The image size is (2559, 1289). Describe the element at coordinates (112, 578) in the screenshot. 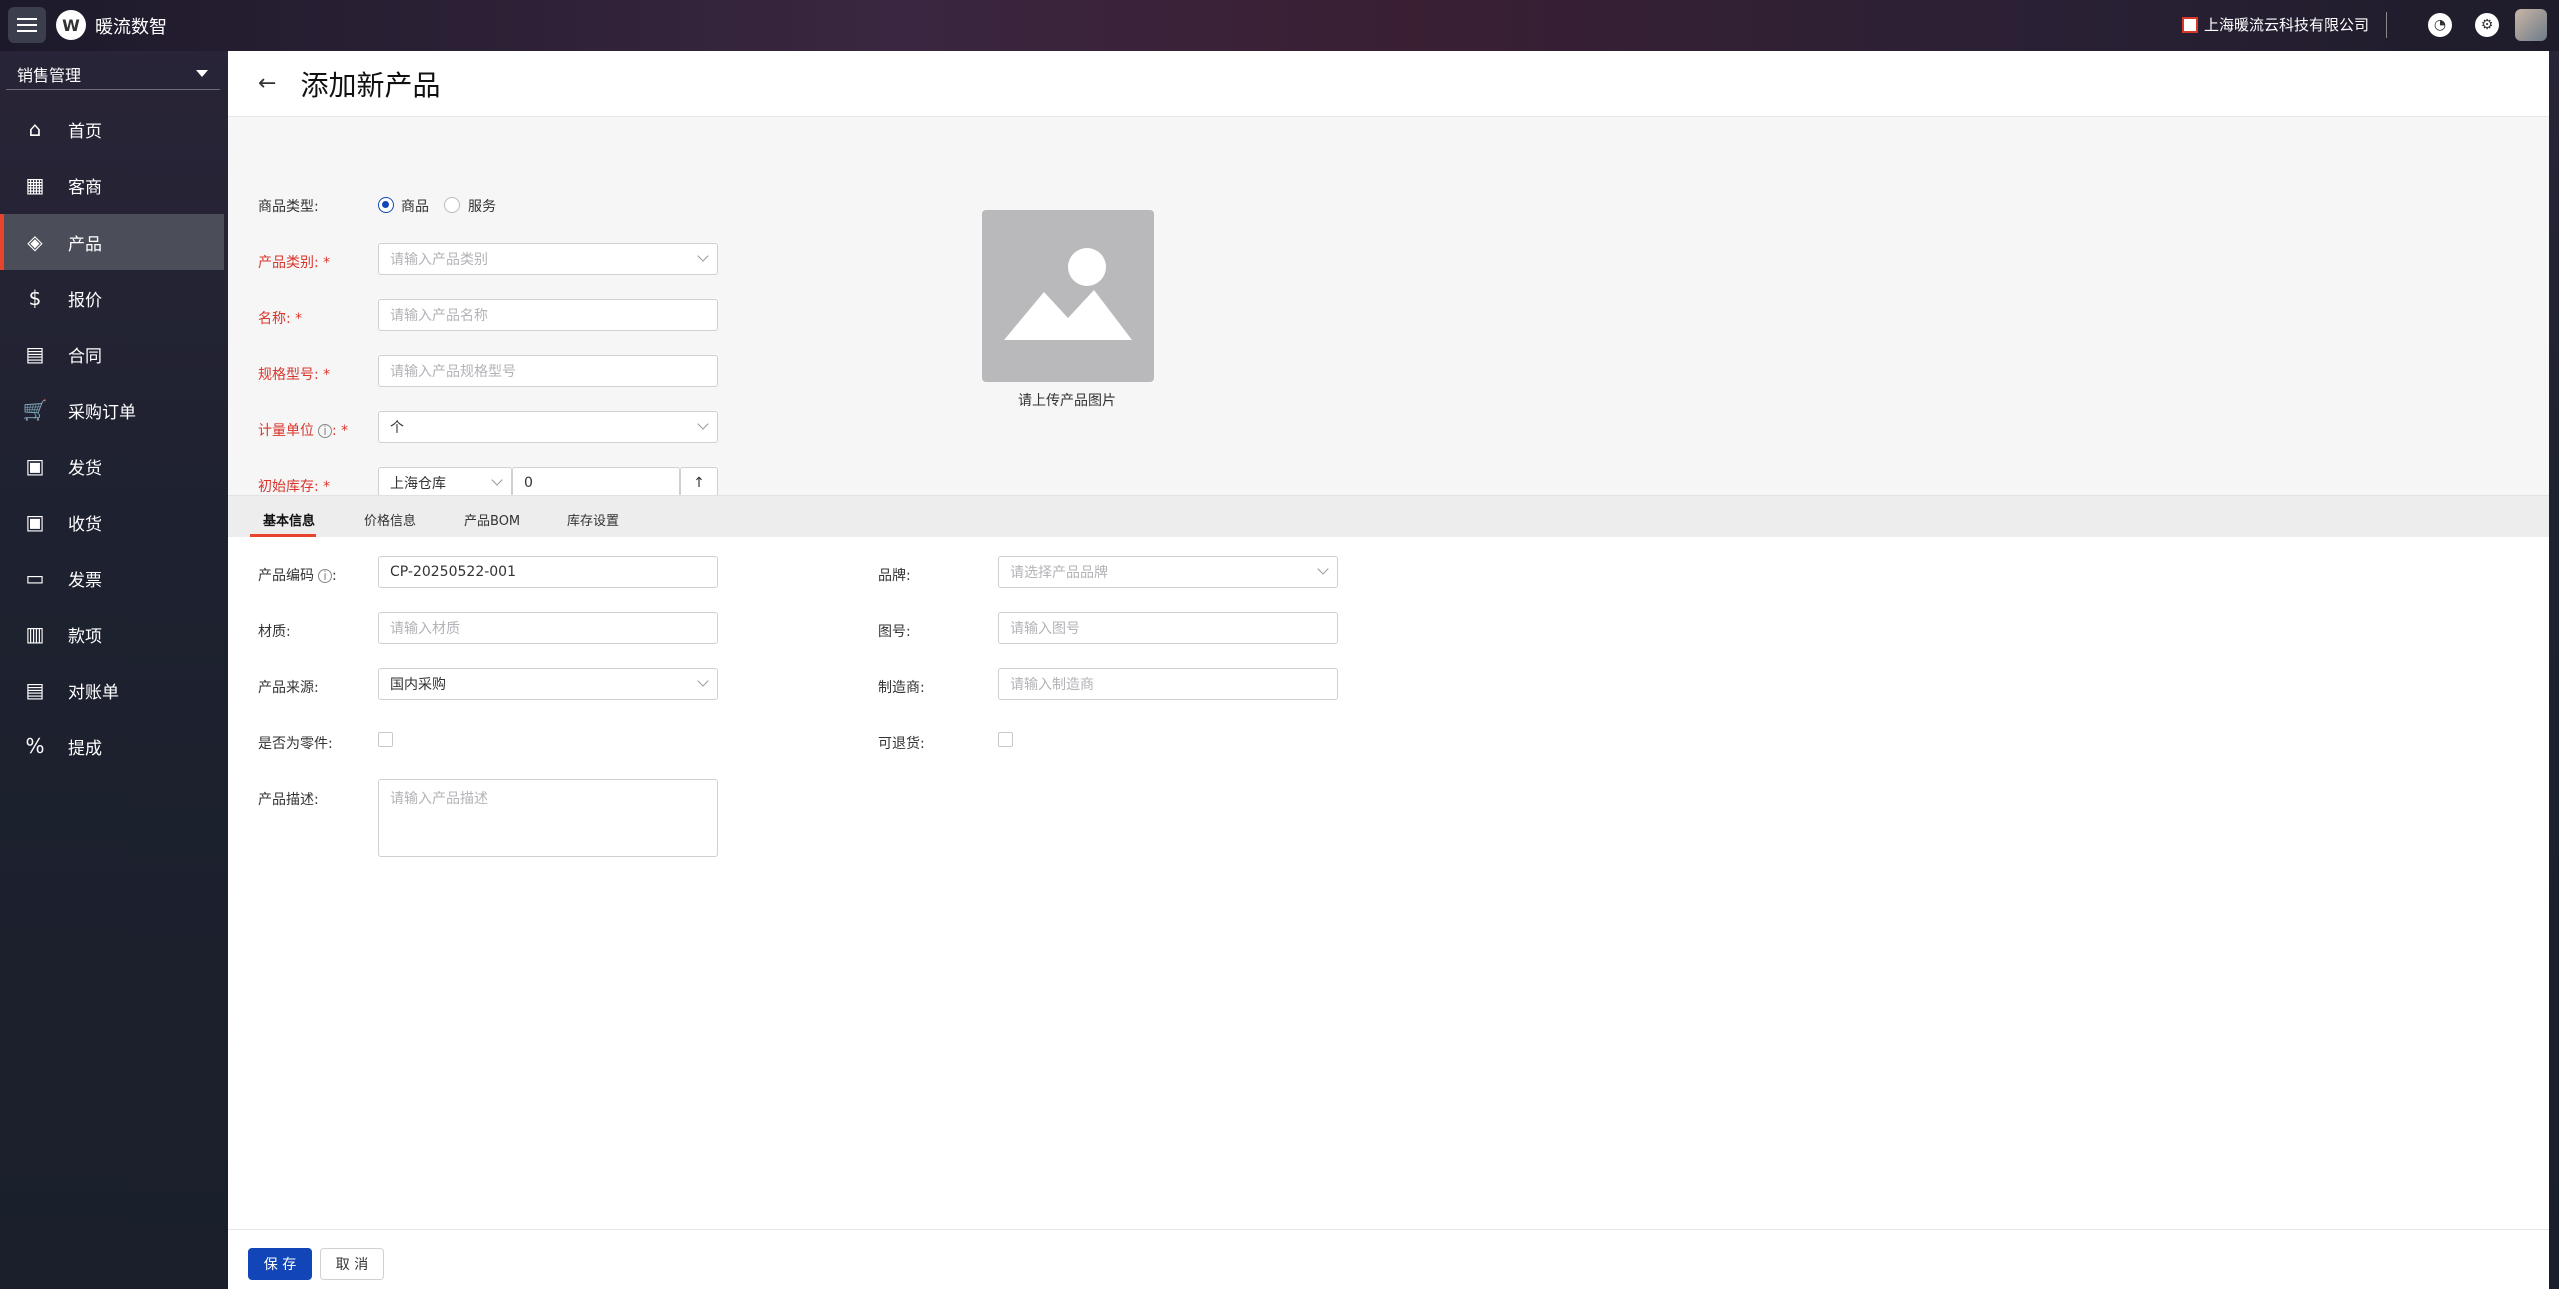

I see `sidebar-item-invoices: ▭ 发票` at that location.